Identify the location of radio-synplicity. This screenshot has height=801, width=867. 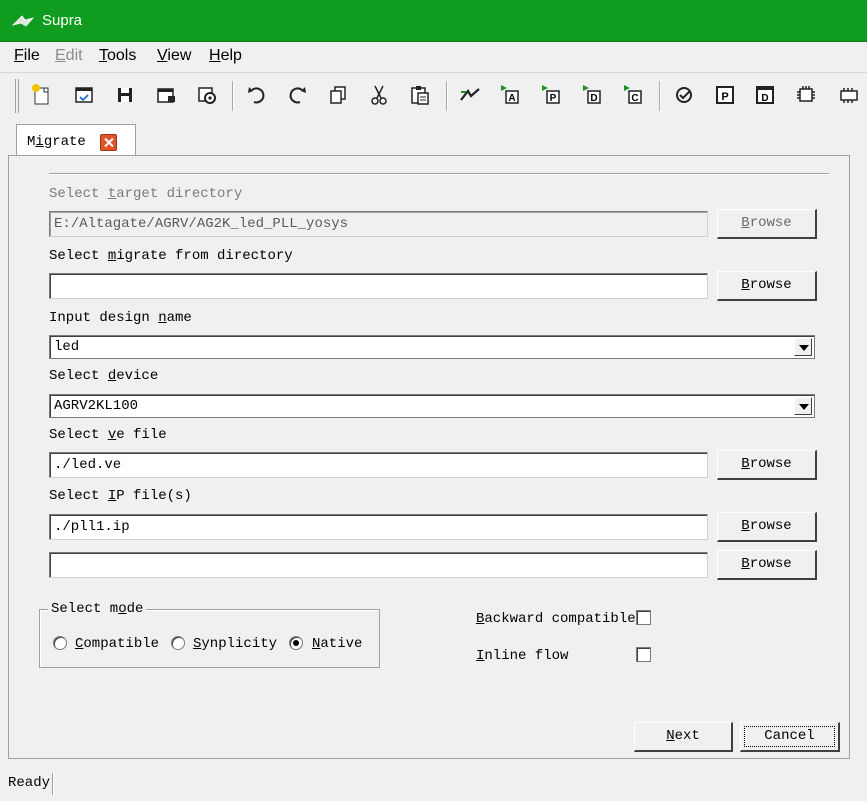
(178, 643).